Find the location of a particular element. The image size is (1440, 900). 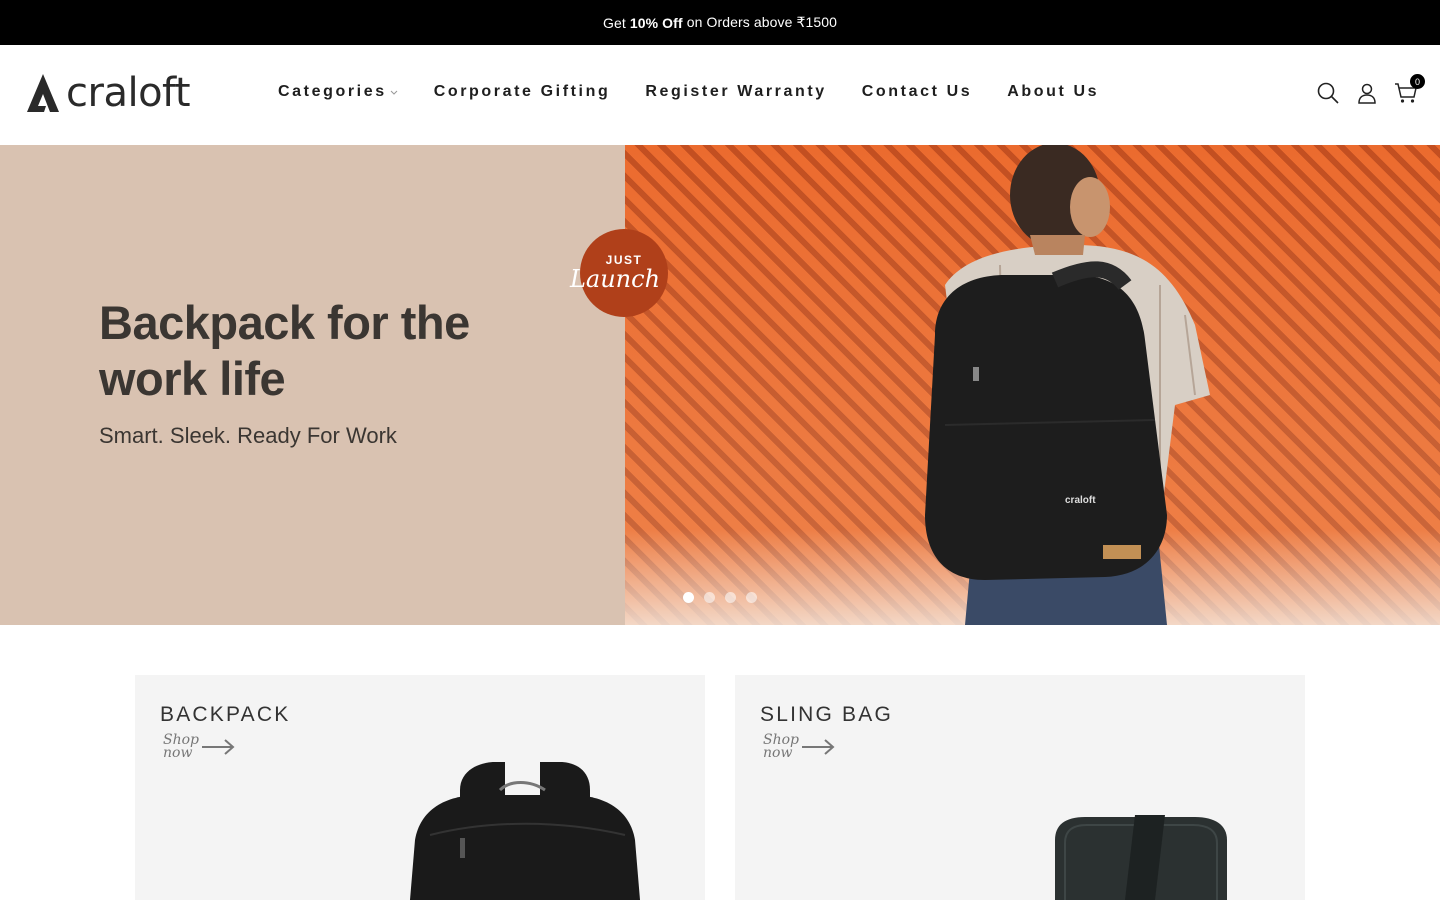

account-icon is located at coordinates (1367, 93).